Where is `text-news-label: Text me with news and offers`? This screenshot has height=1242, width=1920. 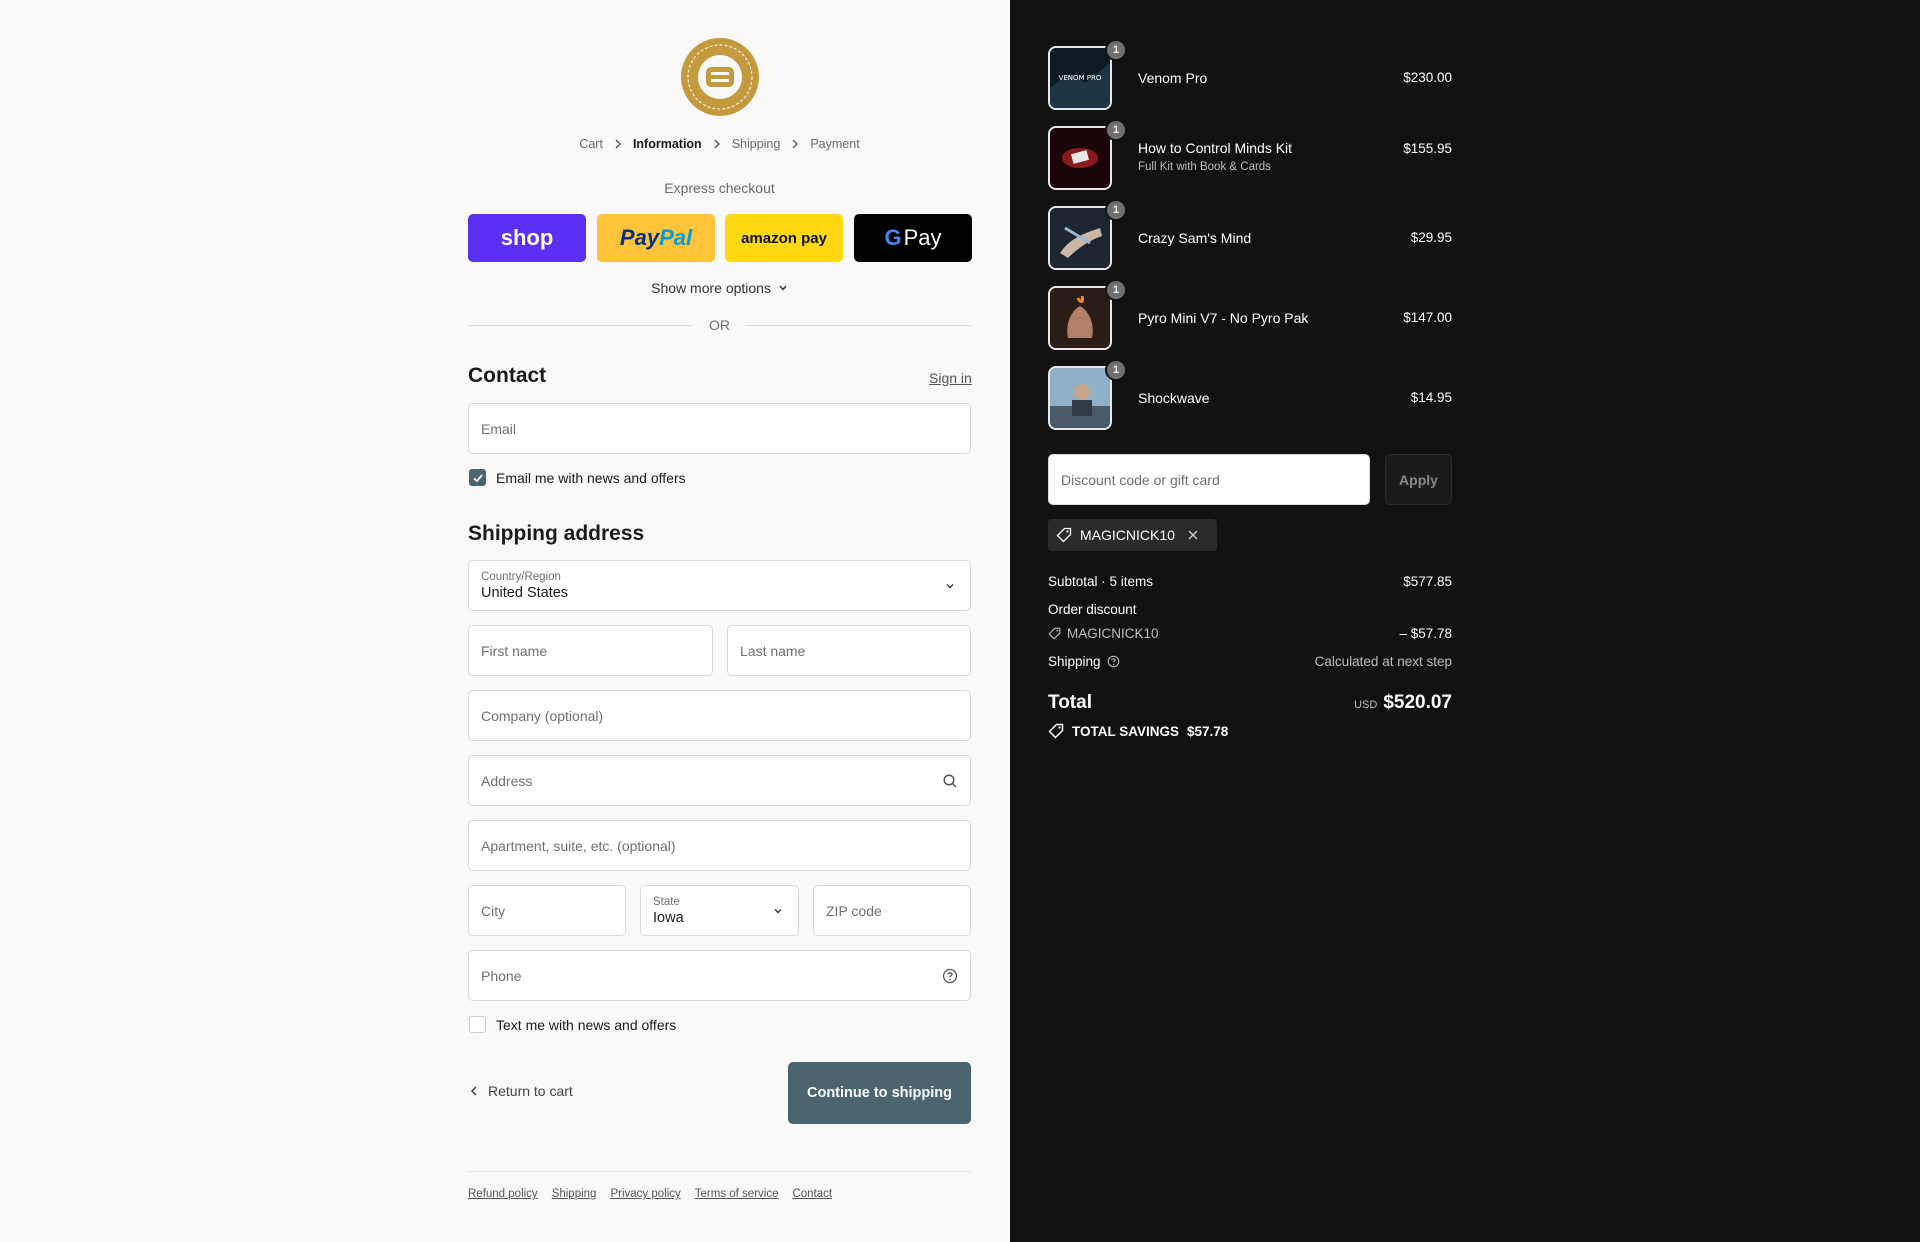 text-news-label: Text me with news and offers is located at coordinates (586, 1024).